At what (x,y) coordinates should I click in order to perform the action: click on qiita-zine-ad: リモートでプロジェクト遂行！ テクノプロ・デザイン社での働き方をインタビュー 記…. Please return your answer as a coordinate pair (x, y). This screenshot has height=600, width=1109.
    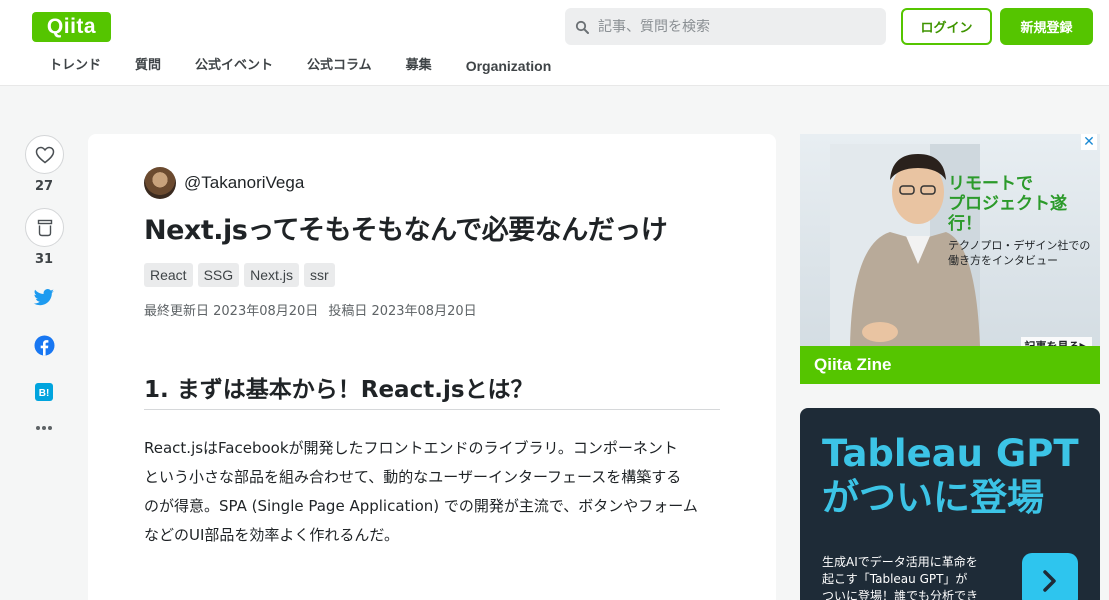
    Looking at the image, I should click on (950, 259).